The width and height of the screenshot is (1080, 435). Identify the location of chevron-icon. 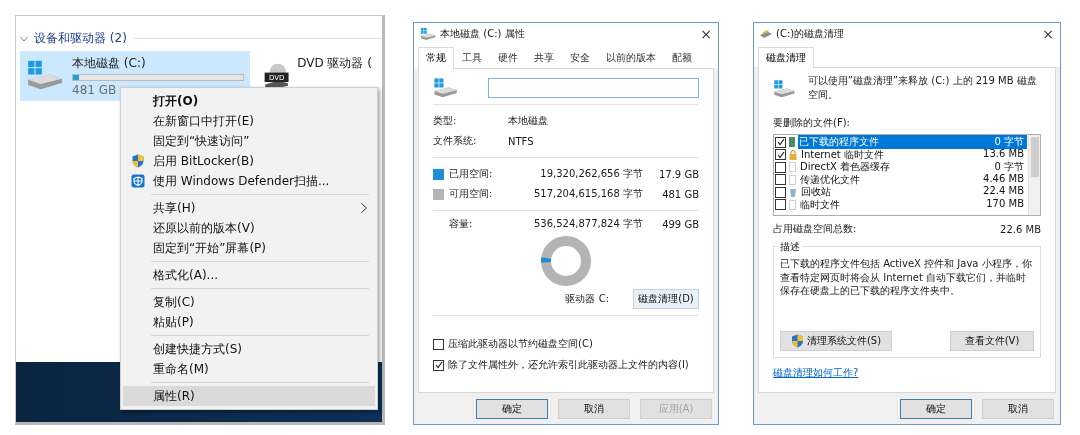
(24, 38).